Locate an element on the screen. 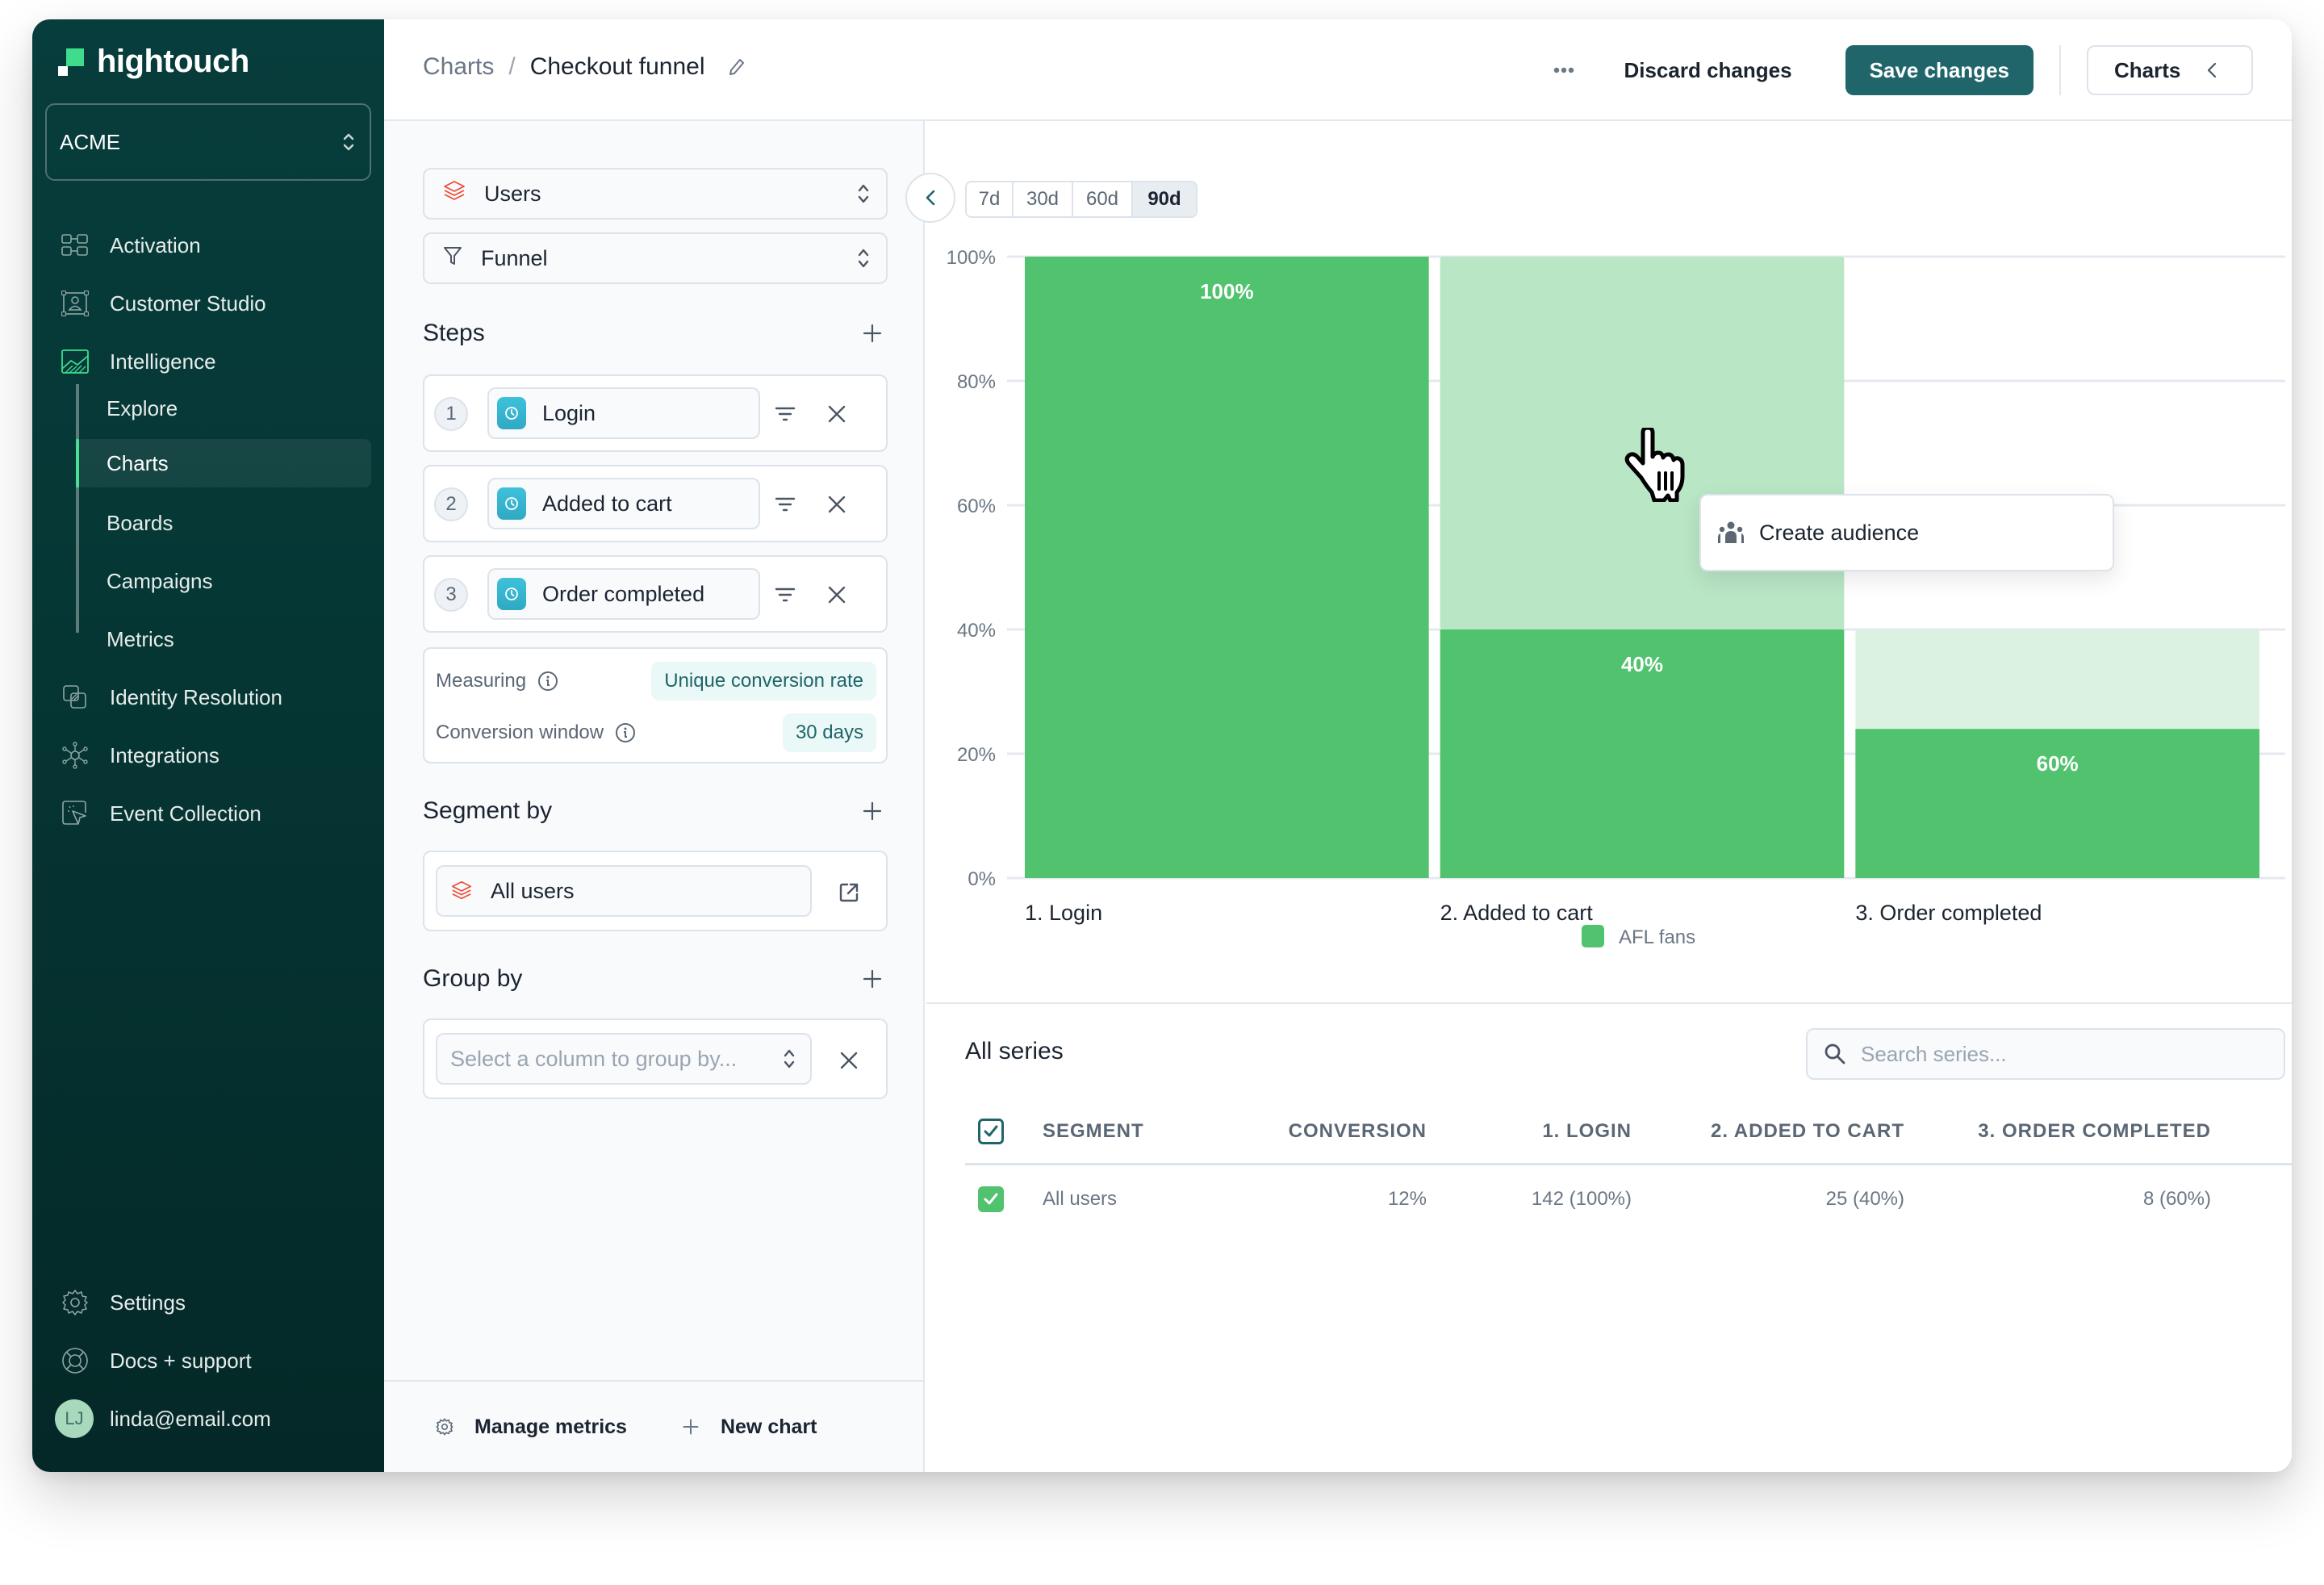 The width and height of the screenshot is (2324, 1585). sidebar-item-event-collection: Event Collection is located at coordinates (208, 813).